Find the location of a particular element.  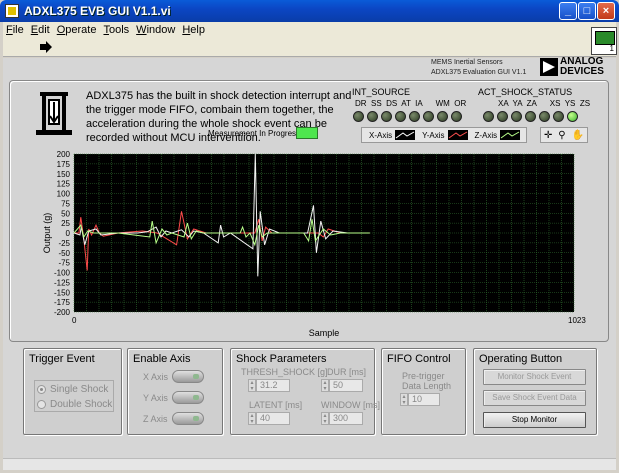

latent-input: ▴ ▾ 40 is located at coordinates (269, 418).